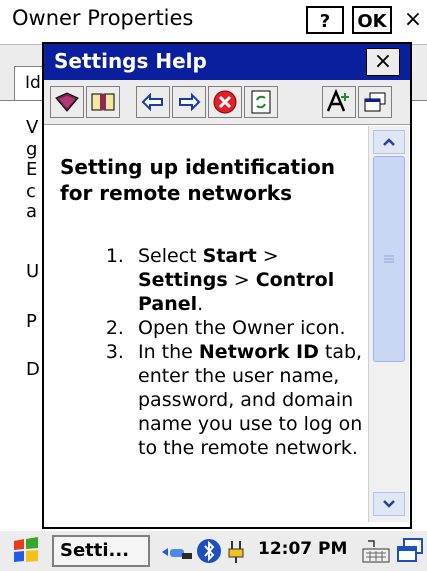 This screenshot has height=571, width=427. I want to click on panel-text-fragment: D, so click(33, 369).